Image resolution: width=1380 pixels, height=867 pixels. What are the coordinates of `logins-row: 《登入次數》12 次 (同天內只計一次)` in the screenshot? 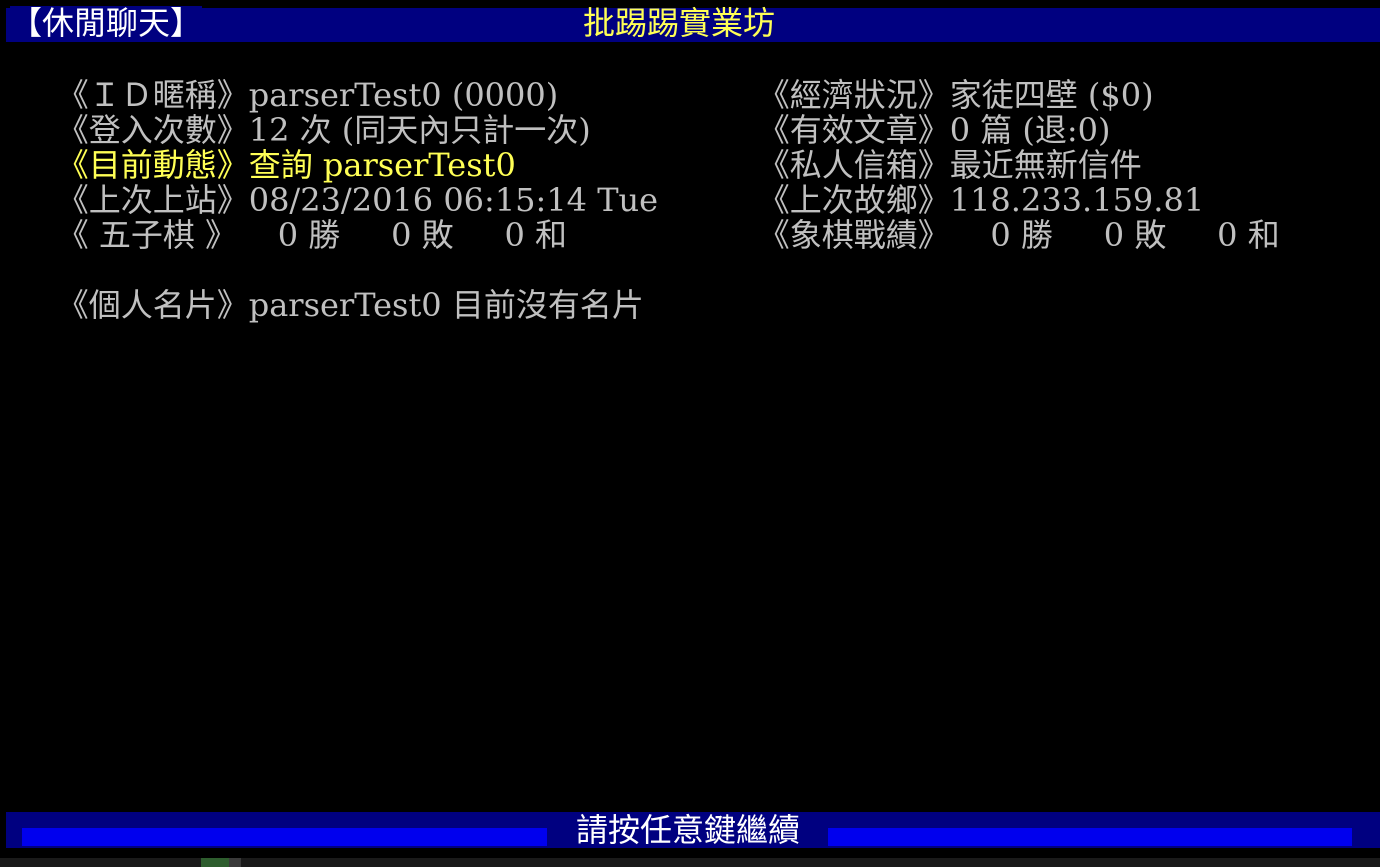 It's located at (303, 113).